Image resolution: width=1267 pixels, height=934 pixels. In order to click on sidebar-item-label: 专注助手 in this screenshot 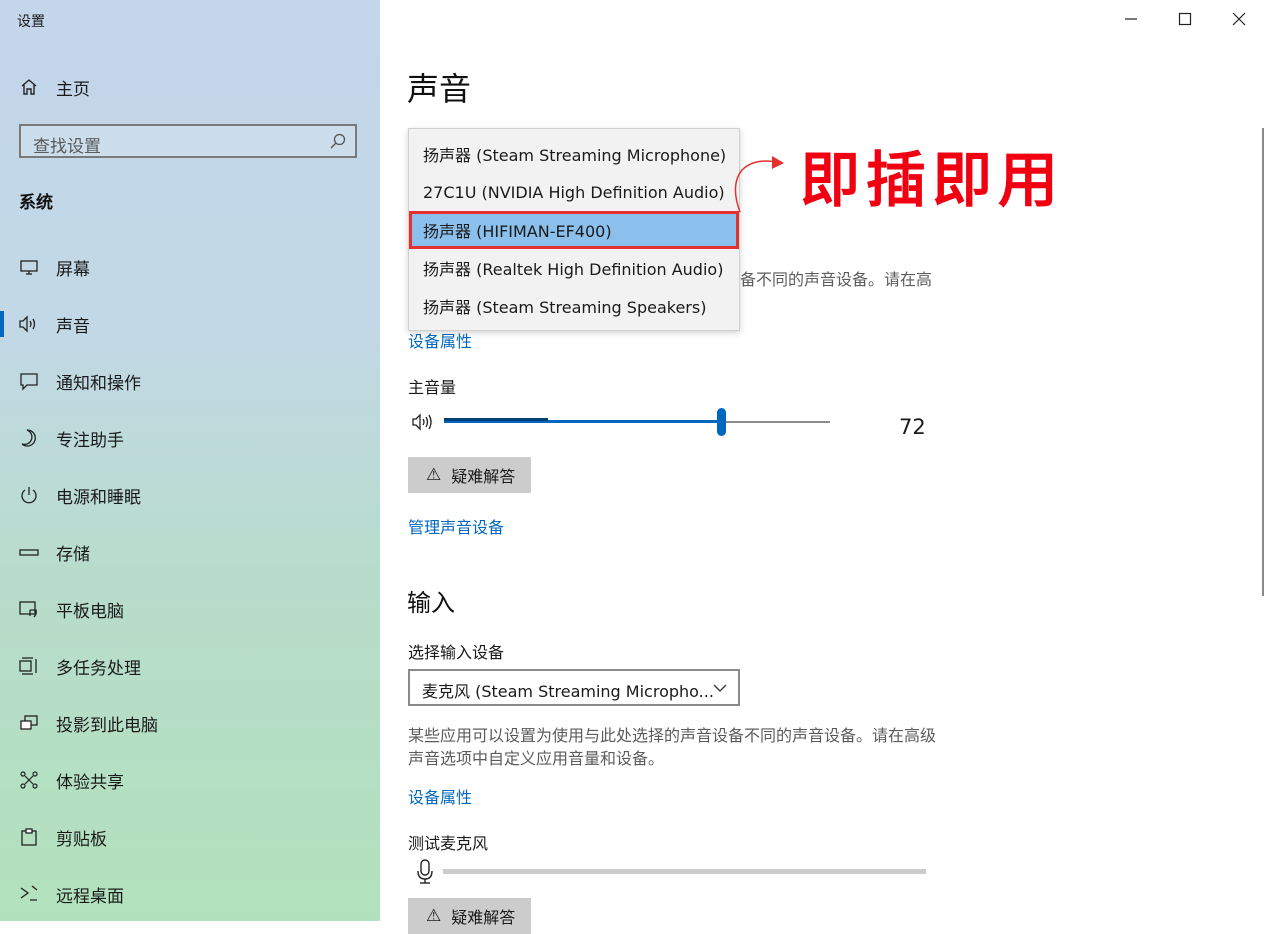, I will do `click(90, 440)`.